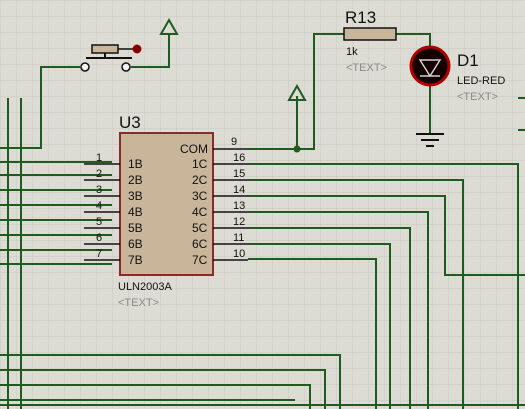  What do you see at coordinates (239, 174) in the screenshot?
I see `ic-output-pin-number: 15` at bounding box center [239, 174].